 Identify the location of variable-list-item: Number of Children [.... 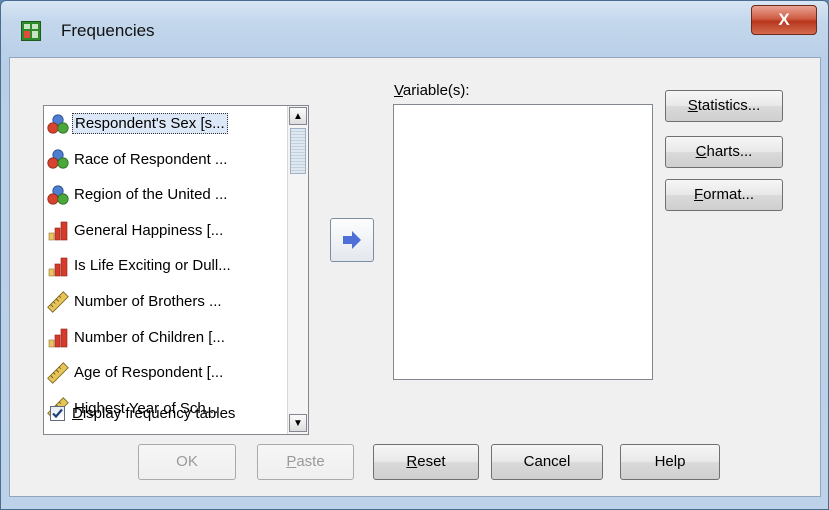
(163, 337).